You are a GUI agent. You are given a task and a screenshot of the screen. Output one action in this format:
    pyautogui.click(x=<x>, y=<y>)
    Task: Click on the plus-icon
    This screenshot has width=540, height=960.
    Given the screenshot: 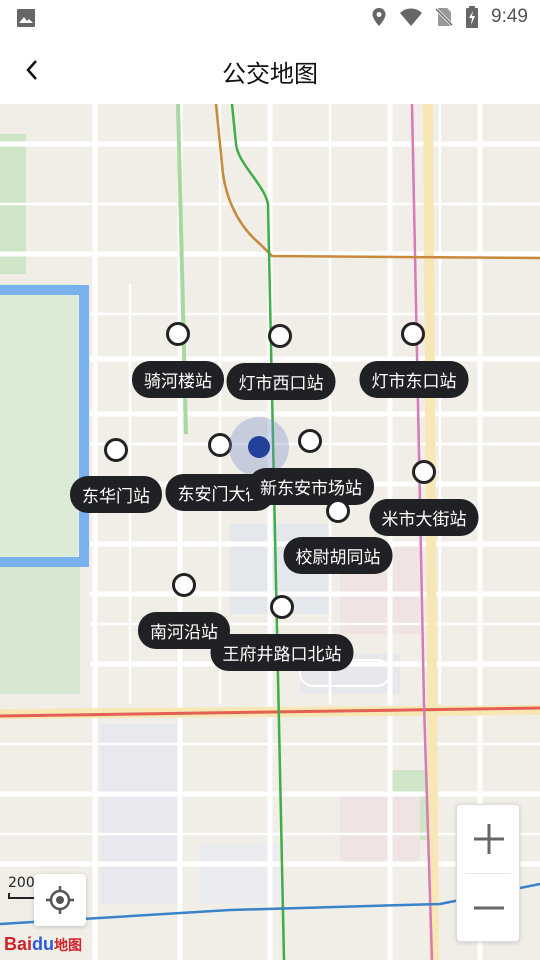 What is the action you would take?
    pyautogui.click(x=489, y=839)
    